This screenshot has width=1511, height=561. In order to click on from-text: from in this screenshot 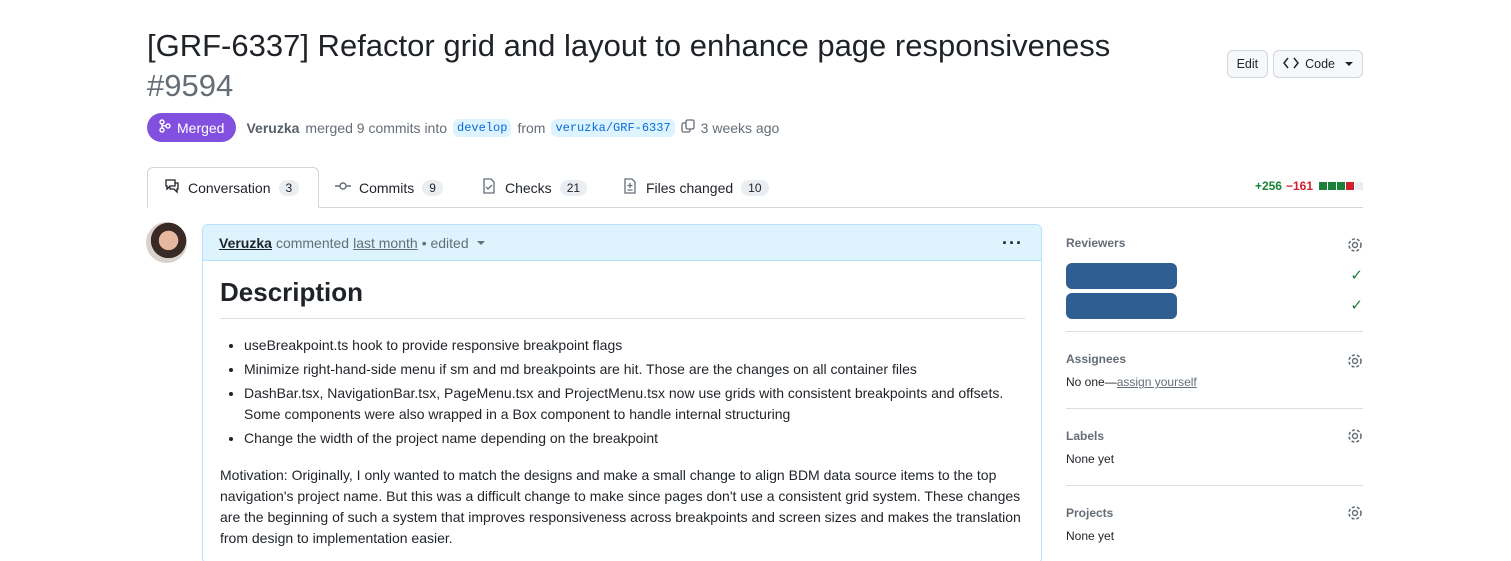, I will do `click(531, 127)`.